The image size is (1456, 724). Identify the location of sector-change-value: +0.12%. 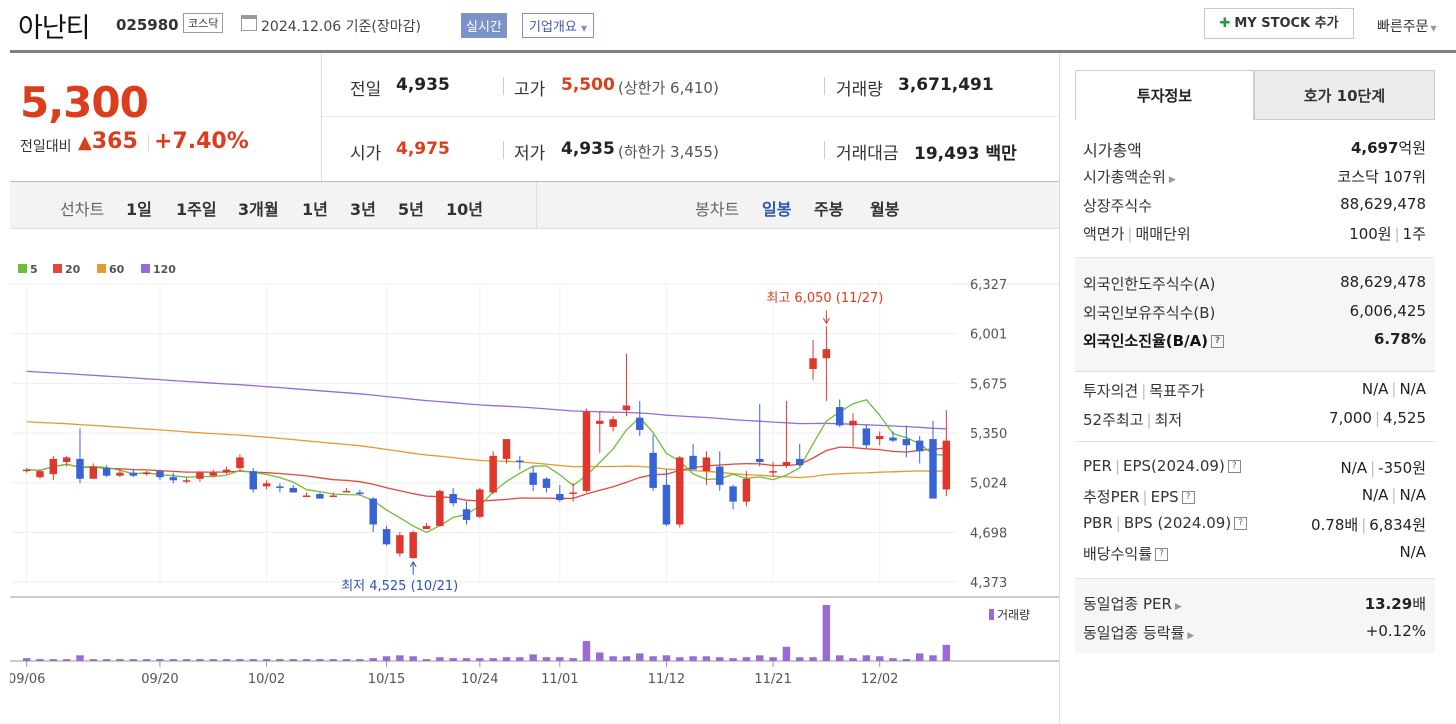
(1395, 631).